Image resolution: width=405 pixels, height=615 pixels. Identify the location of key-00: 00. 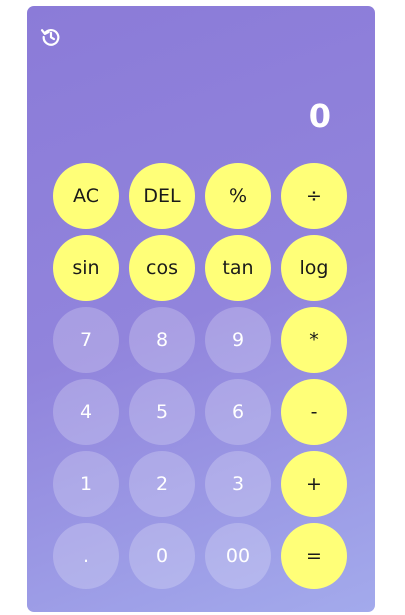
(238, 556).